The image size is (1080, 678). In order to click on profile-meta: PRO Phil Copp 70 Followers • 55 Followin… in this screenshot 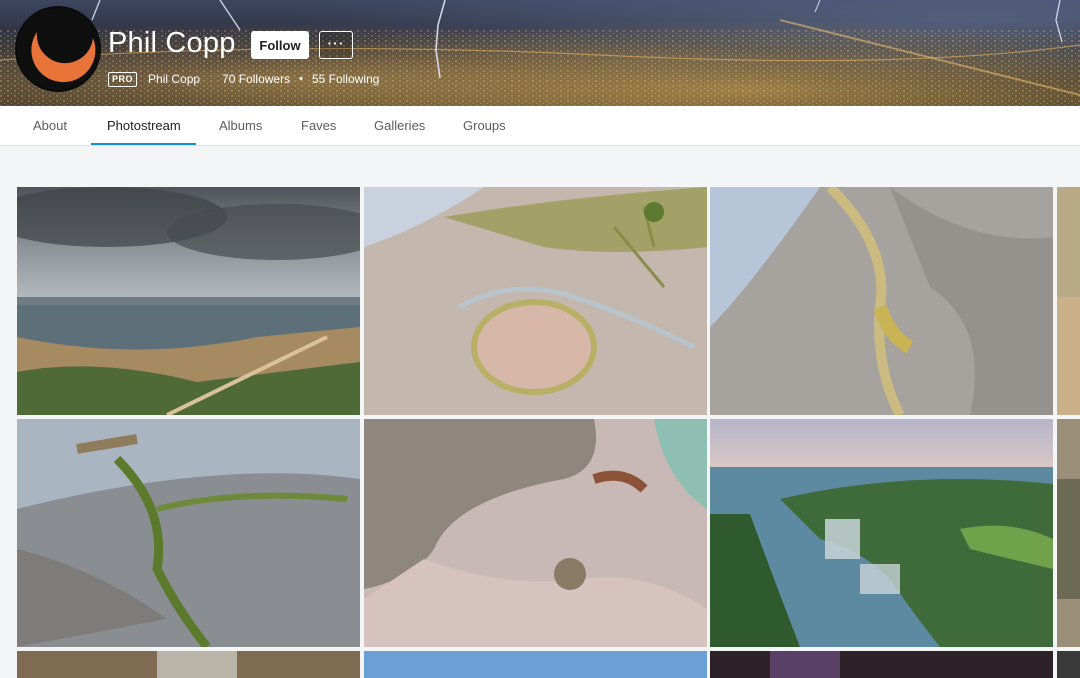, I will do `click(243, 79)`.